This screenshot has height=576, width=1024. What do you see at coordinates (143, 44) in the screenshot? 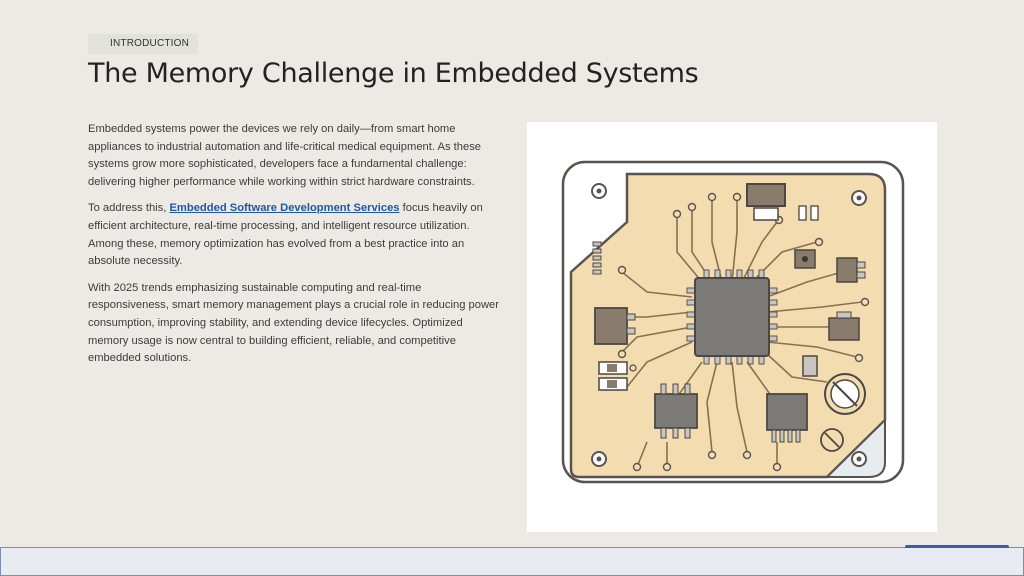
I see `section-label: INTRODUCTION` at bounding box center [143, 44].